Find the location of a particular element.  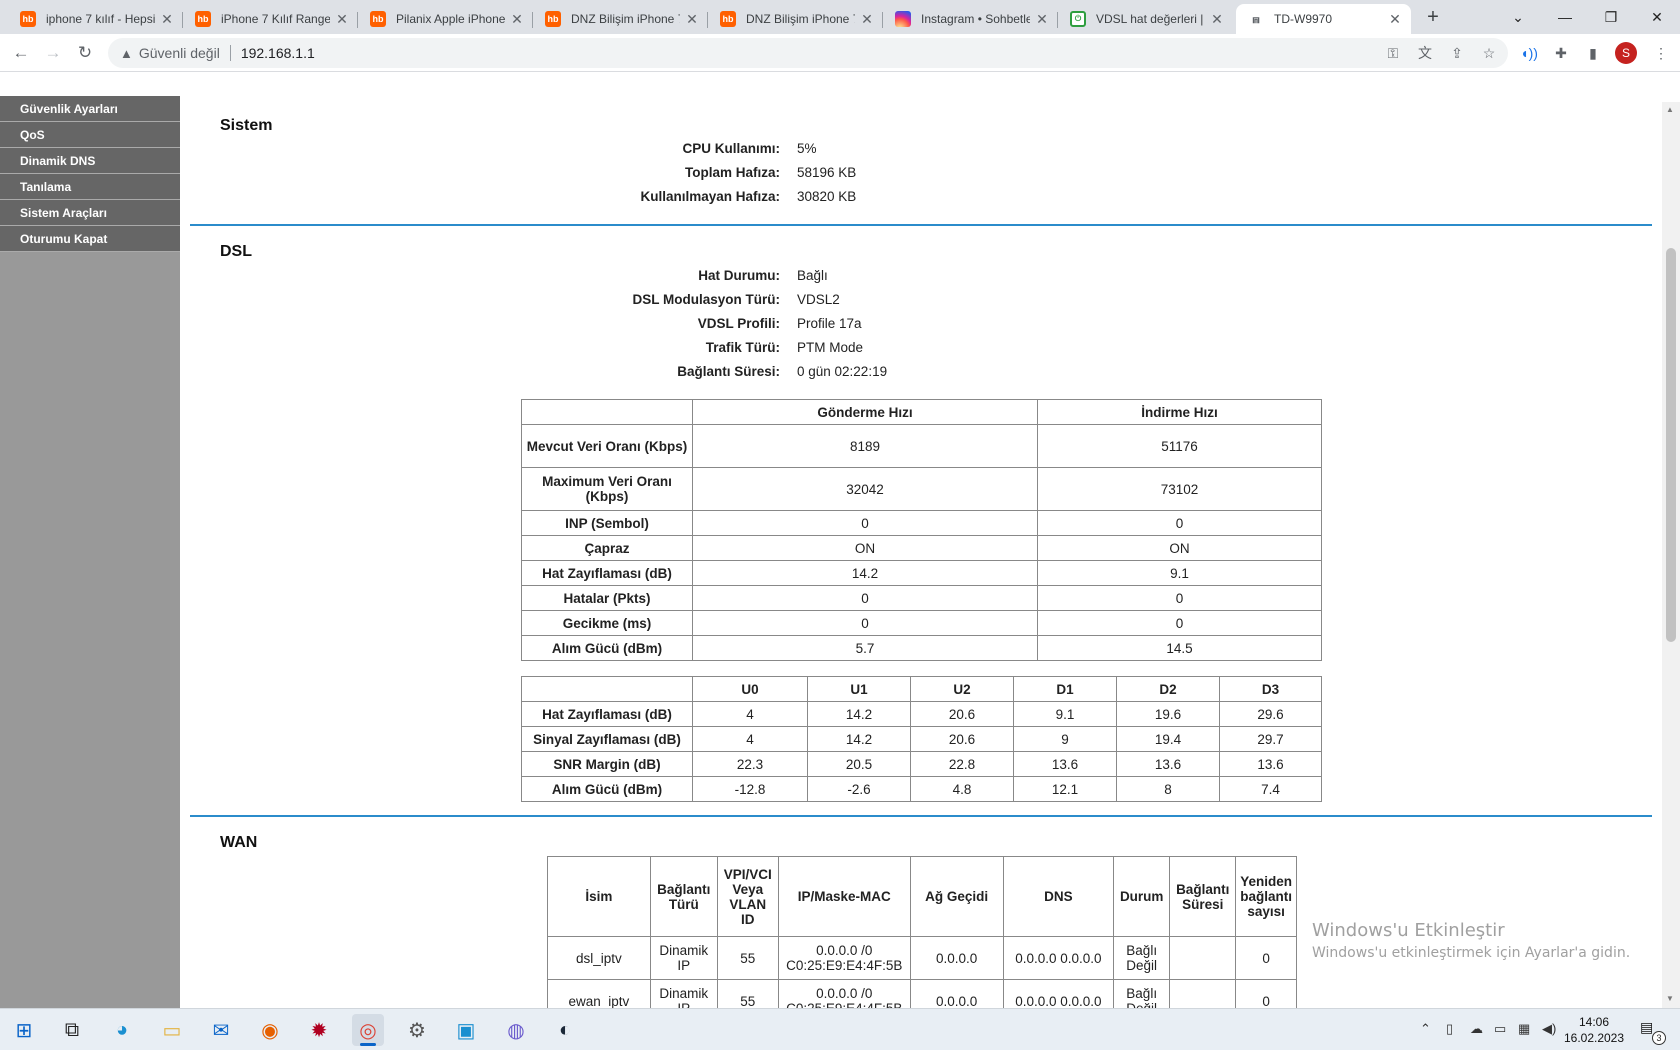

tab-3: hb Pilanix Apple iPhone ✕ is located at coordinates (445, 19).